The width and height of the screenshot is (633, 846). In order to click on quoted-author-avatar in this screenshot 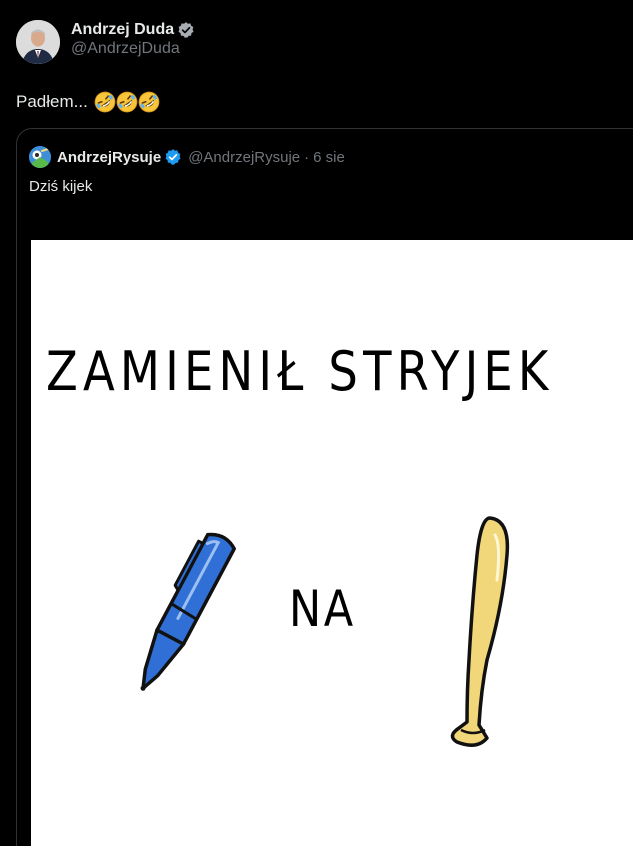, I will do `click(40, 157)`.